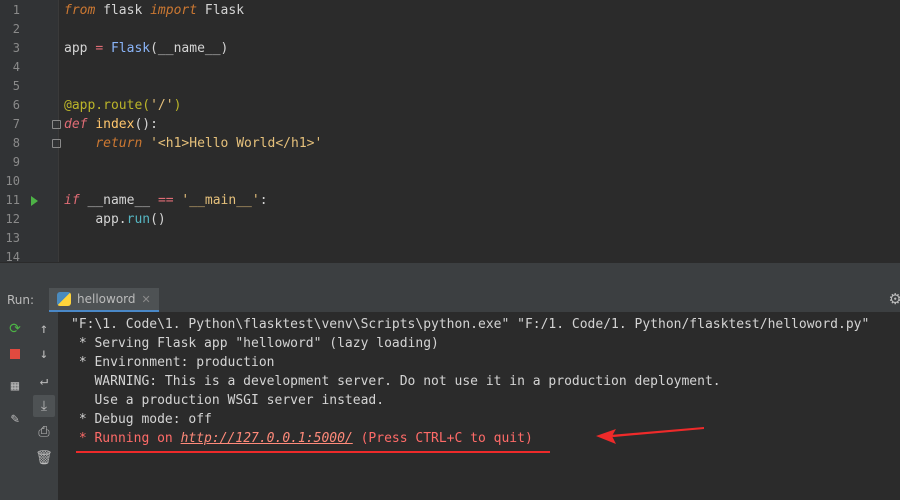  I want to click on close-icon: ✕, so click(146, 299).